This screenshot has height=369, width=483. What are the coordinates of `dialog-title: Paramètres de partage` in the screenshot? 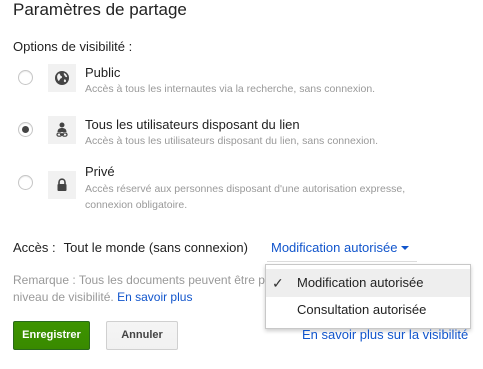 It's located at (100, 9).